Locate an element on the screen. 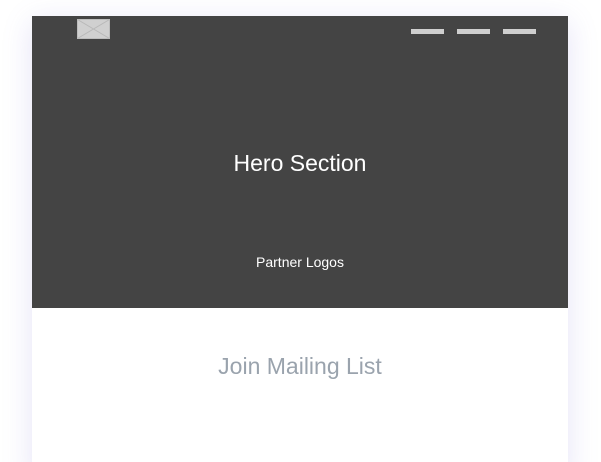  mailing-list-title: Join Mailing List is located at coordinates (300, 366).